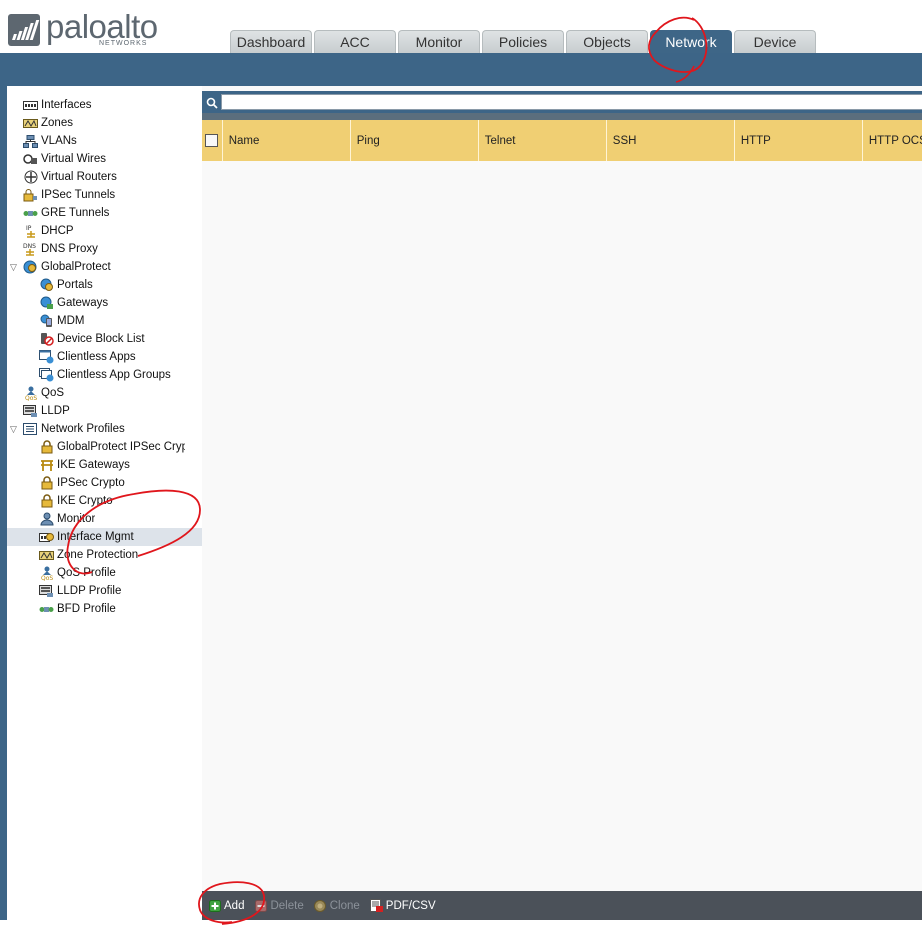 Image resolution: width=922 pixels, height=928 pixels. I want to click on sidebar-item-clientless-app-groups: Clientless App Groups, so click(104, 375).